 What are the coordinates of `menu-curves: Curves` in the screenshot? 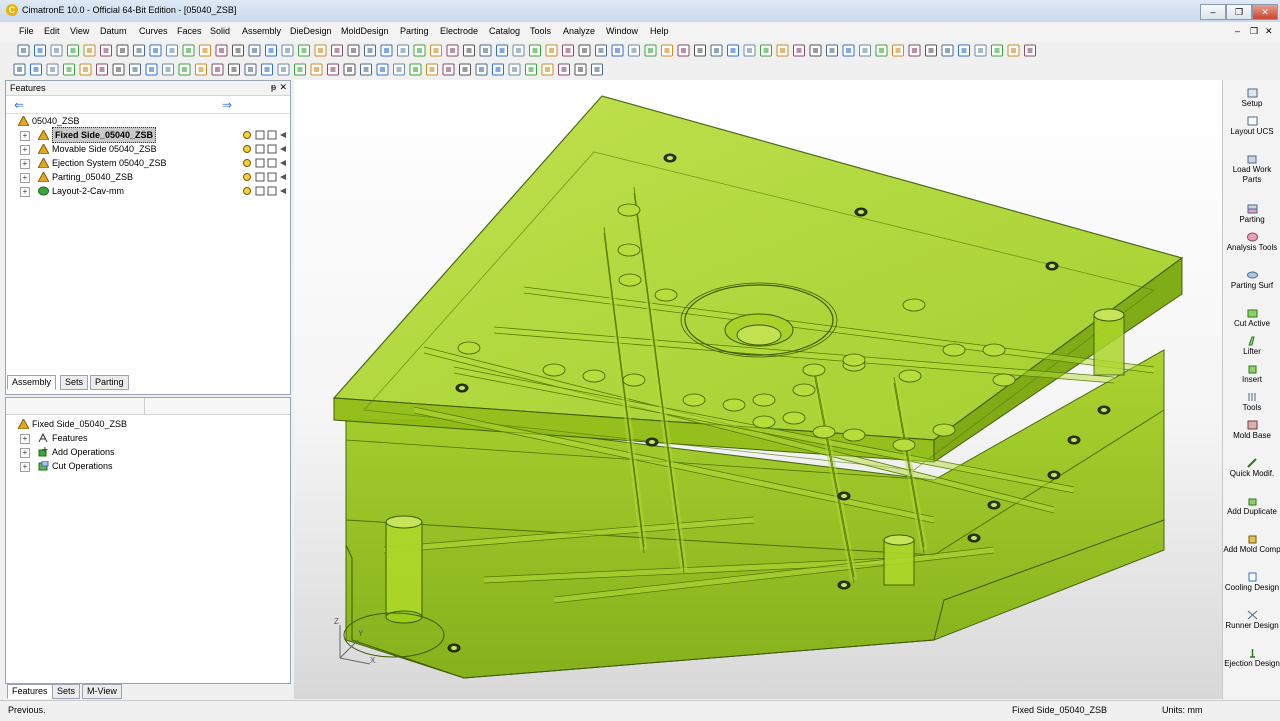 It's located at (153, 31).